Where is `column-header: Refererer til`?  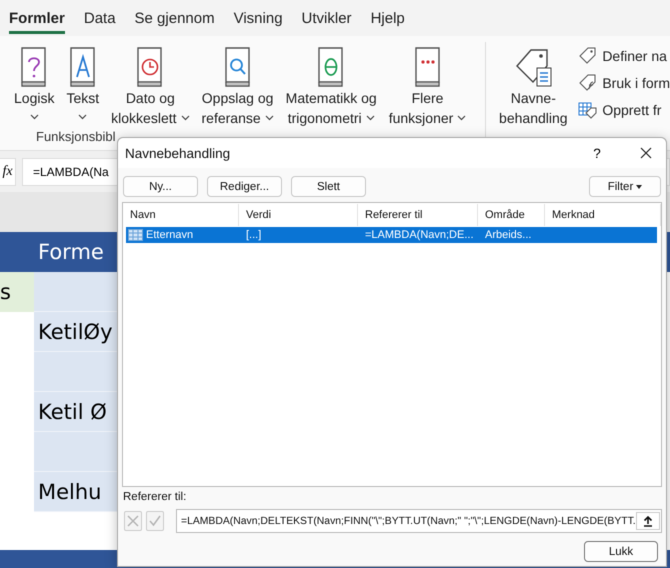 column-header: Refererer til is located at coordinates (418, 215).